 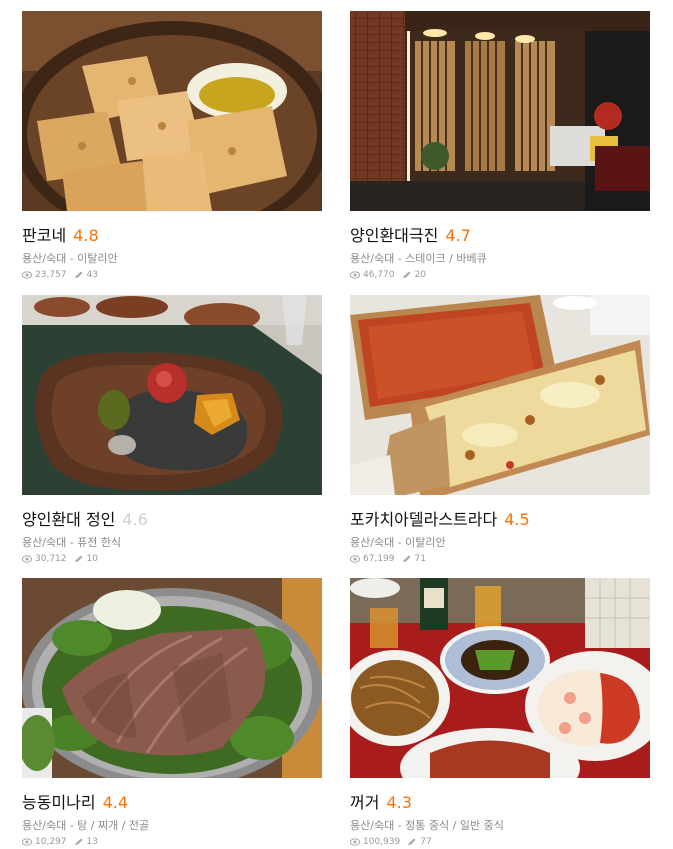 What do you see at coordinates (500, 842) in the screenshot?
I see `restaurant-stats: 100,939 77` at bounding box center [500, 842].